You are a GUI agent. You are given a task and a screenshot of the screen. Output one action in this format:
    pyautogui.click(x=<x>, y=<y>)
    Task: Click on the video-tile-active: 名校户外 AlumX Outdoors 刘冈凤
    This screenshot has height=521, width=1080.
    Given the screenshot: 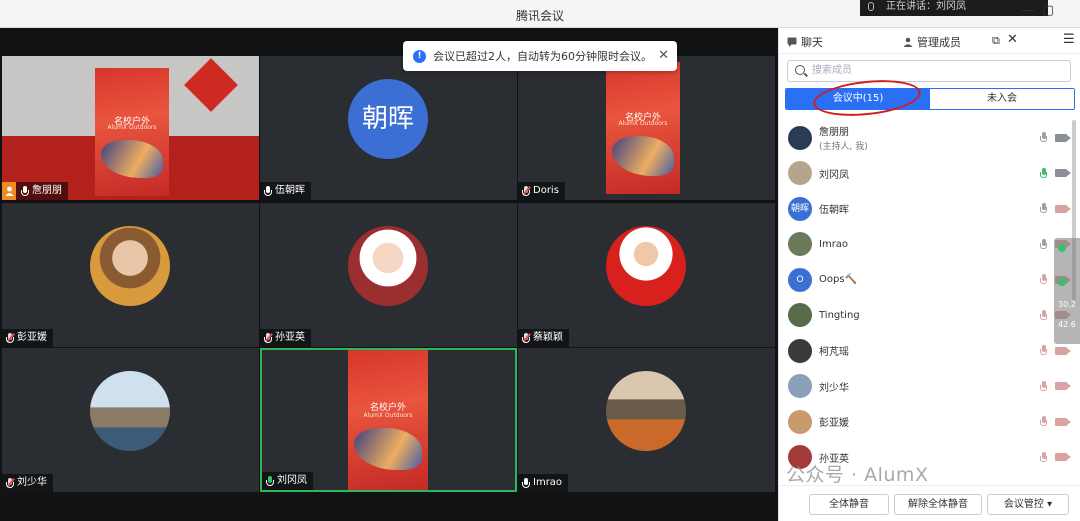 What is the action you would take?
    pyautogui.click(x=388, y=420)
    